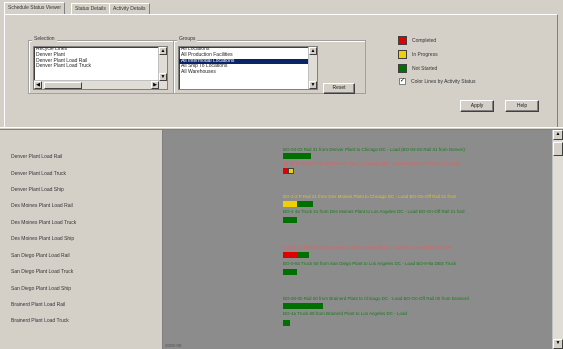 Image resolution: width=563 pixels, height=349 pixels. I want to click on gantt-vertical-scrollbar: ▲ ▼, so click(557, 239).